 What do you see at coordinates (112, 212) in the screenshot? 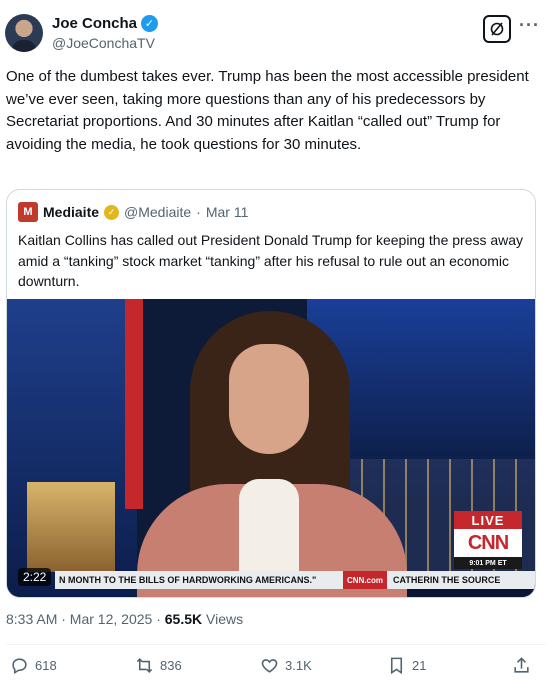
I see `verified-org-badge-icon: ✓` at bounding box center [112, 212].